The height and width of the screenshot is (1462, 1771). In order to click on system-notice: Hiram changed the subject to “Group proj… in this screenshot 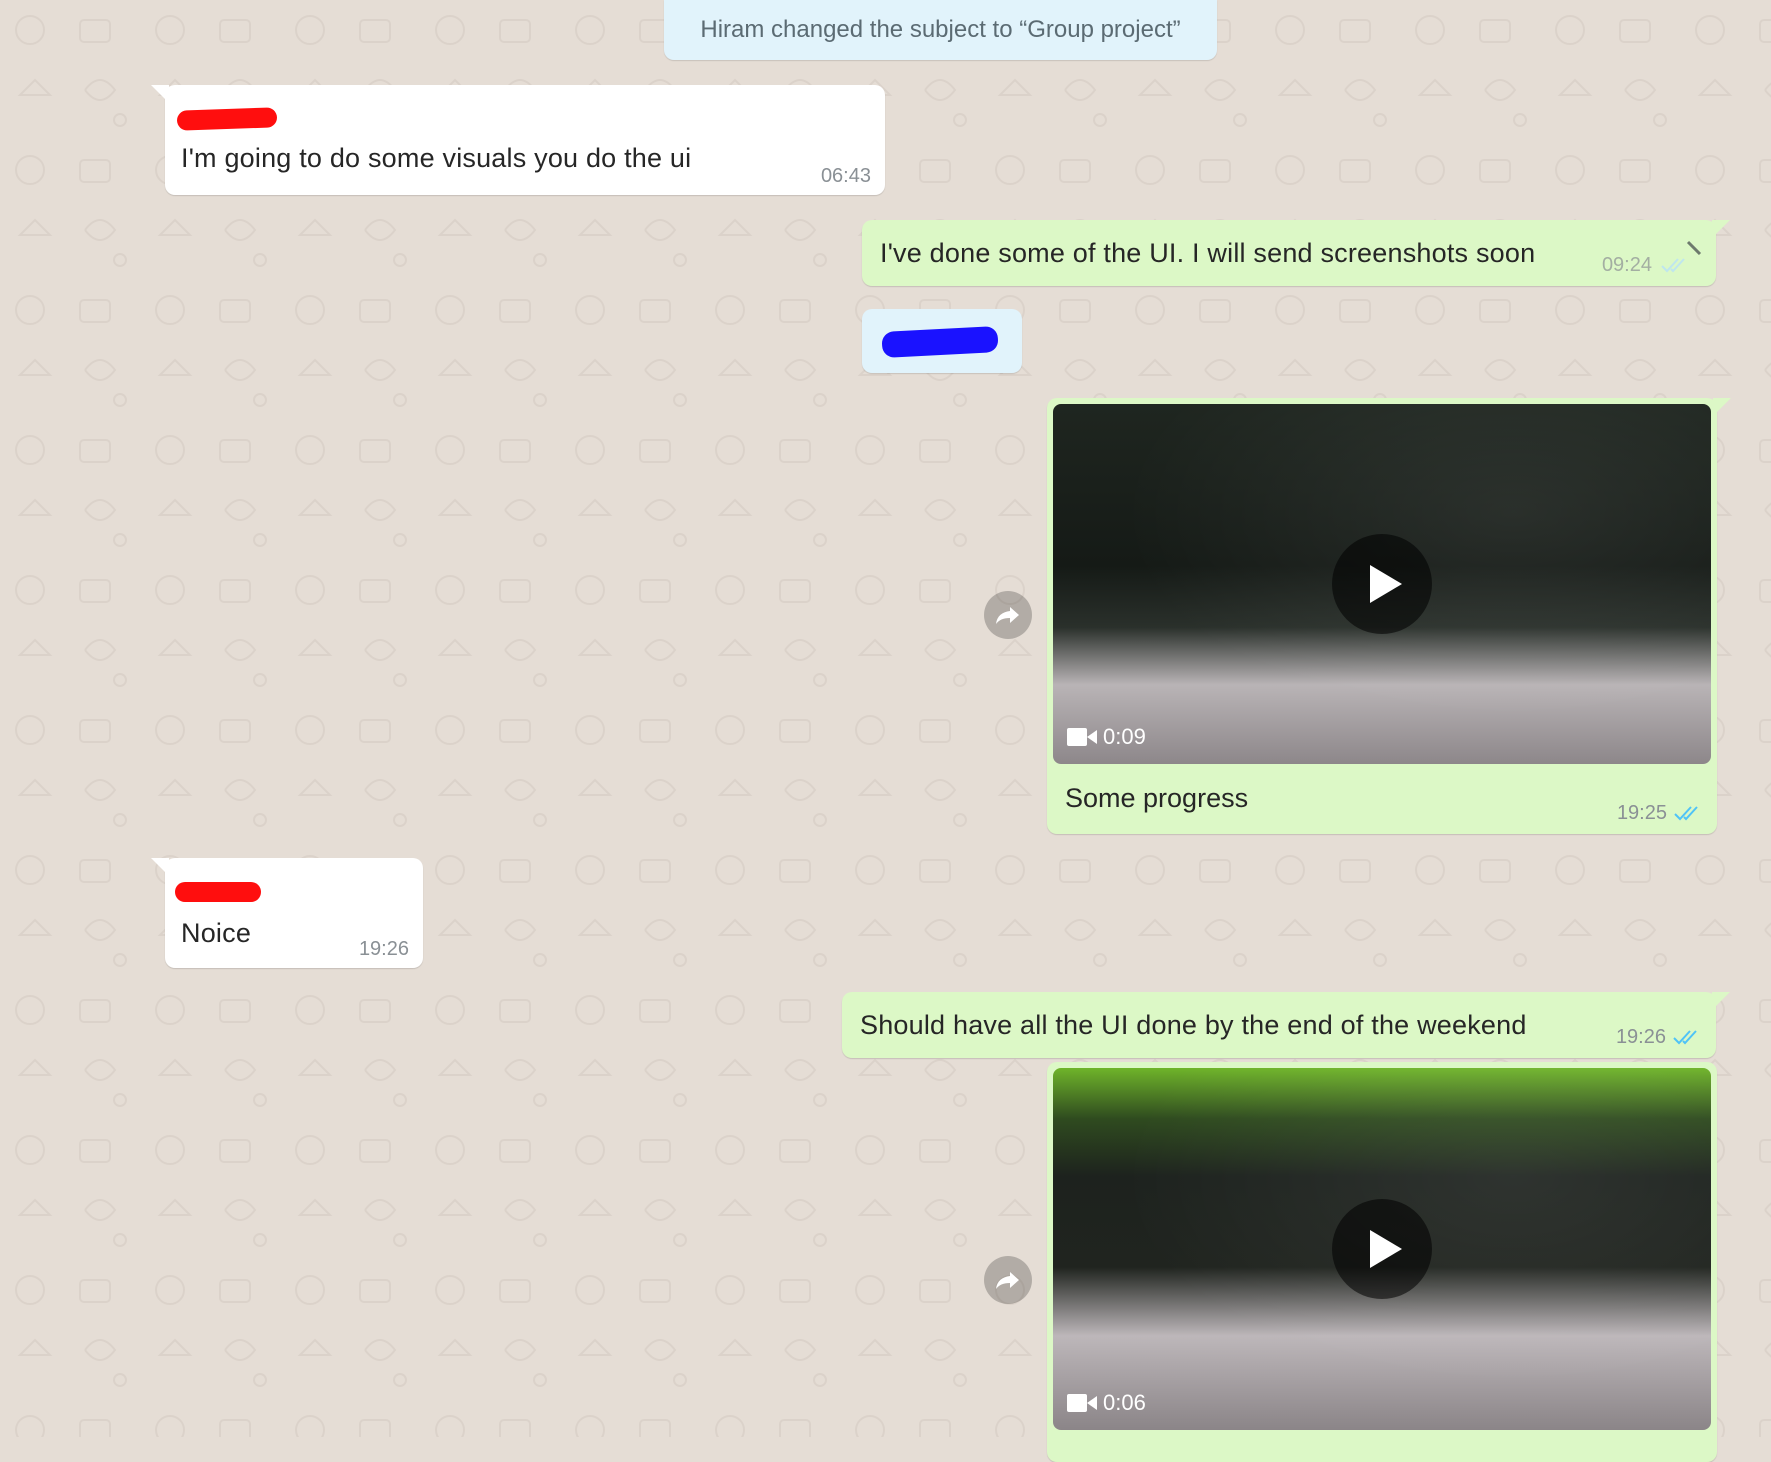, I will do `click(940, 30)`.